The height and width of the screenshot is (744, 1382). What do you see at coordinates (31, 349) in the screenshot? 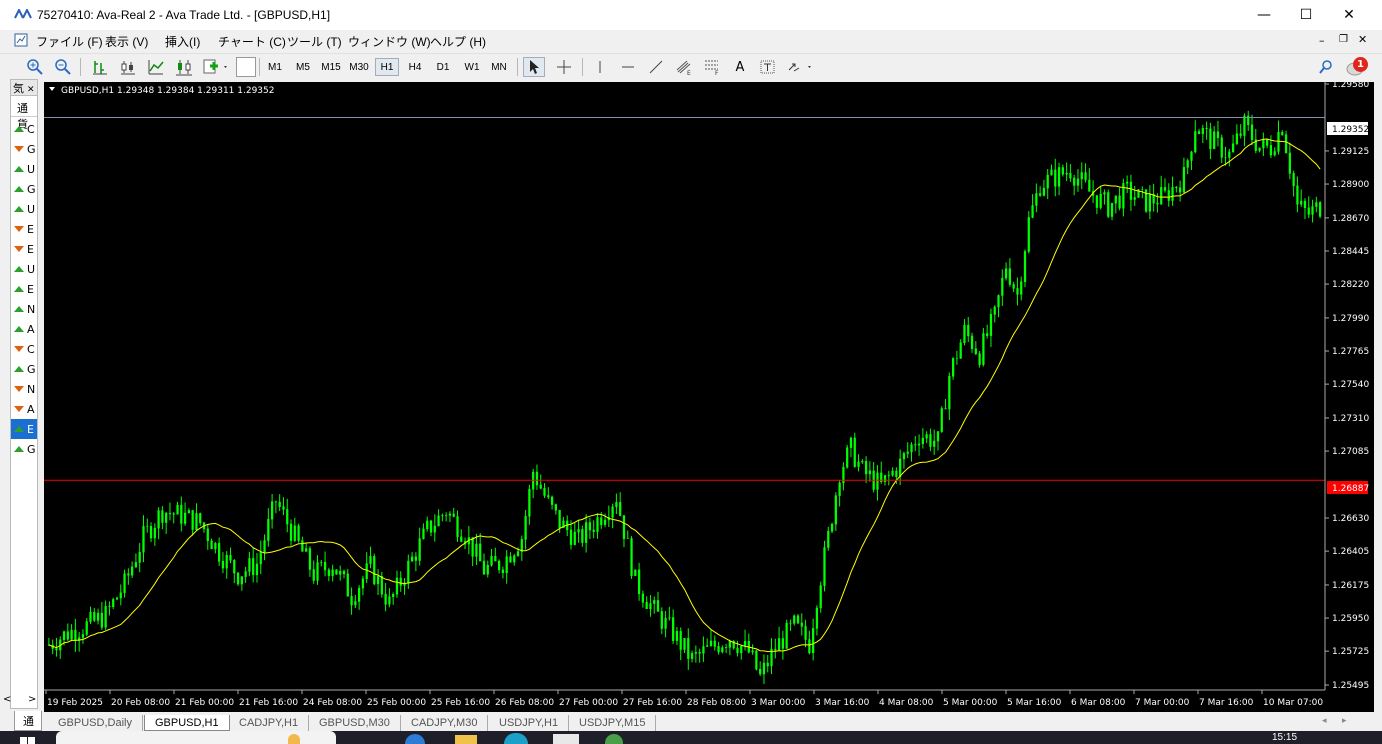
I see `market-watch-symbol: C` at bounding box center [31, 349].